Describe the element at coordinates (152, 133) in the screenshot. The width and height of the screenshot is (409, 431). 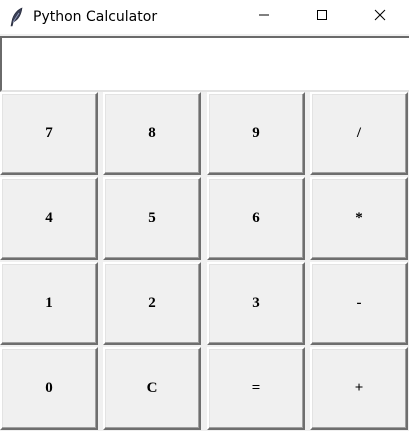
I see `key-8: 8` at that location.